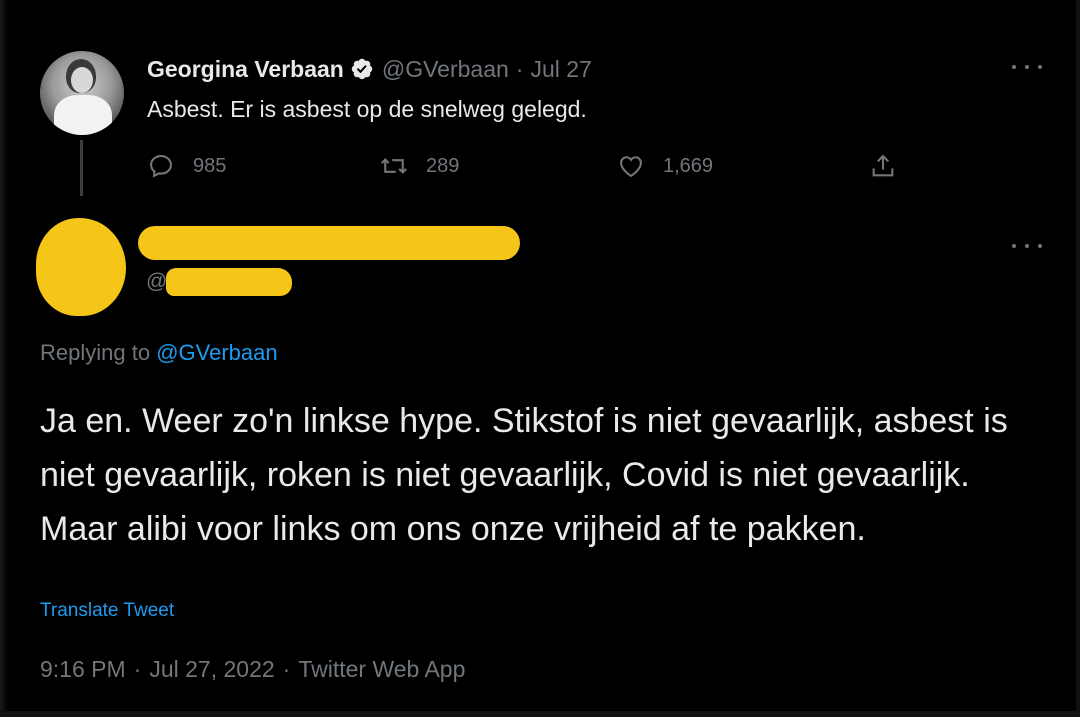  I want to click on translate-tweet-link: Translate Tweet, so click(107, 611).